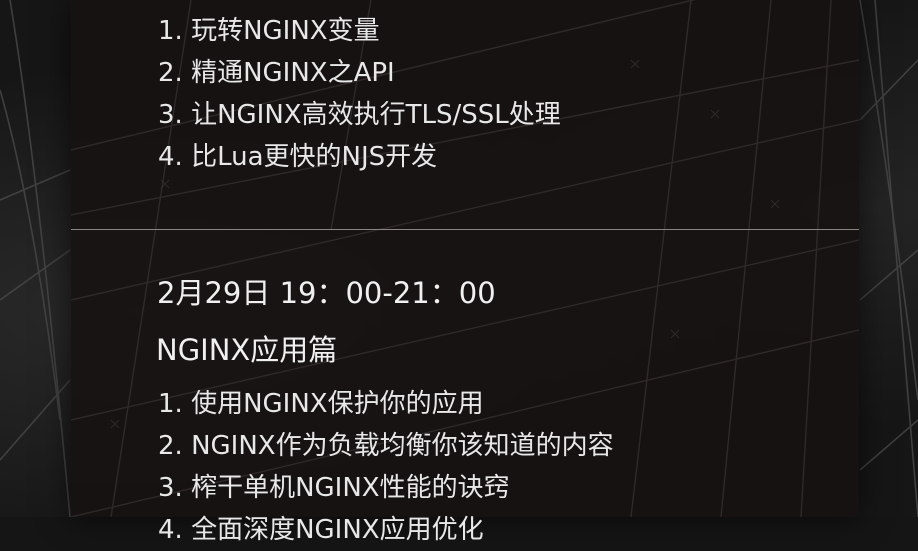  Describe the element at coordinates (334, 488) in the screenshot. I see `list-item: 3. 榨干单机NGINX性能的诀窍` at that location.